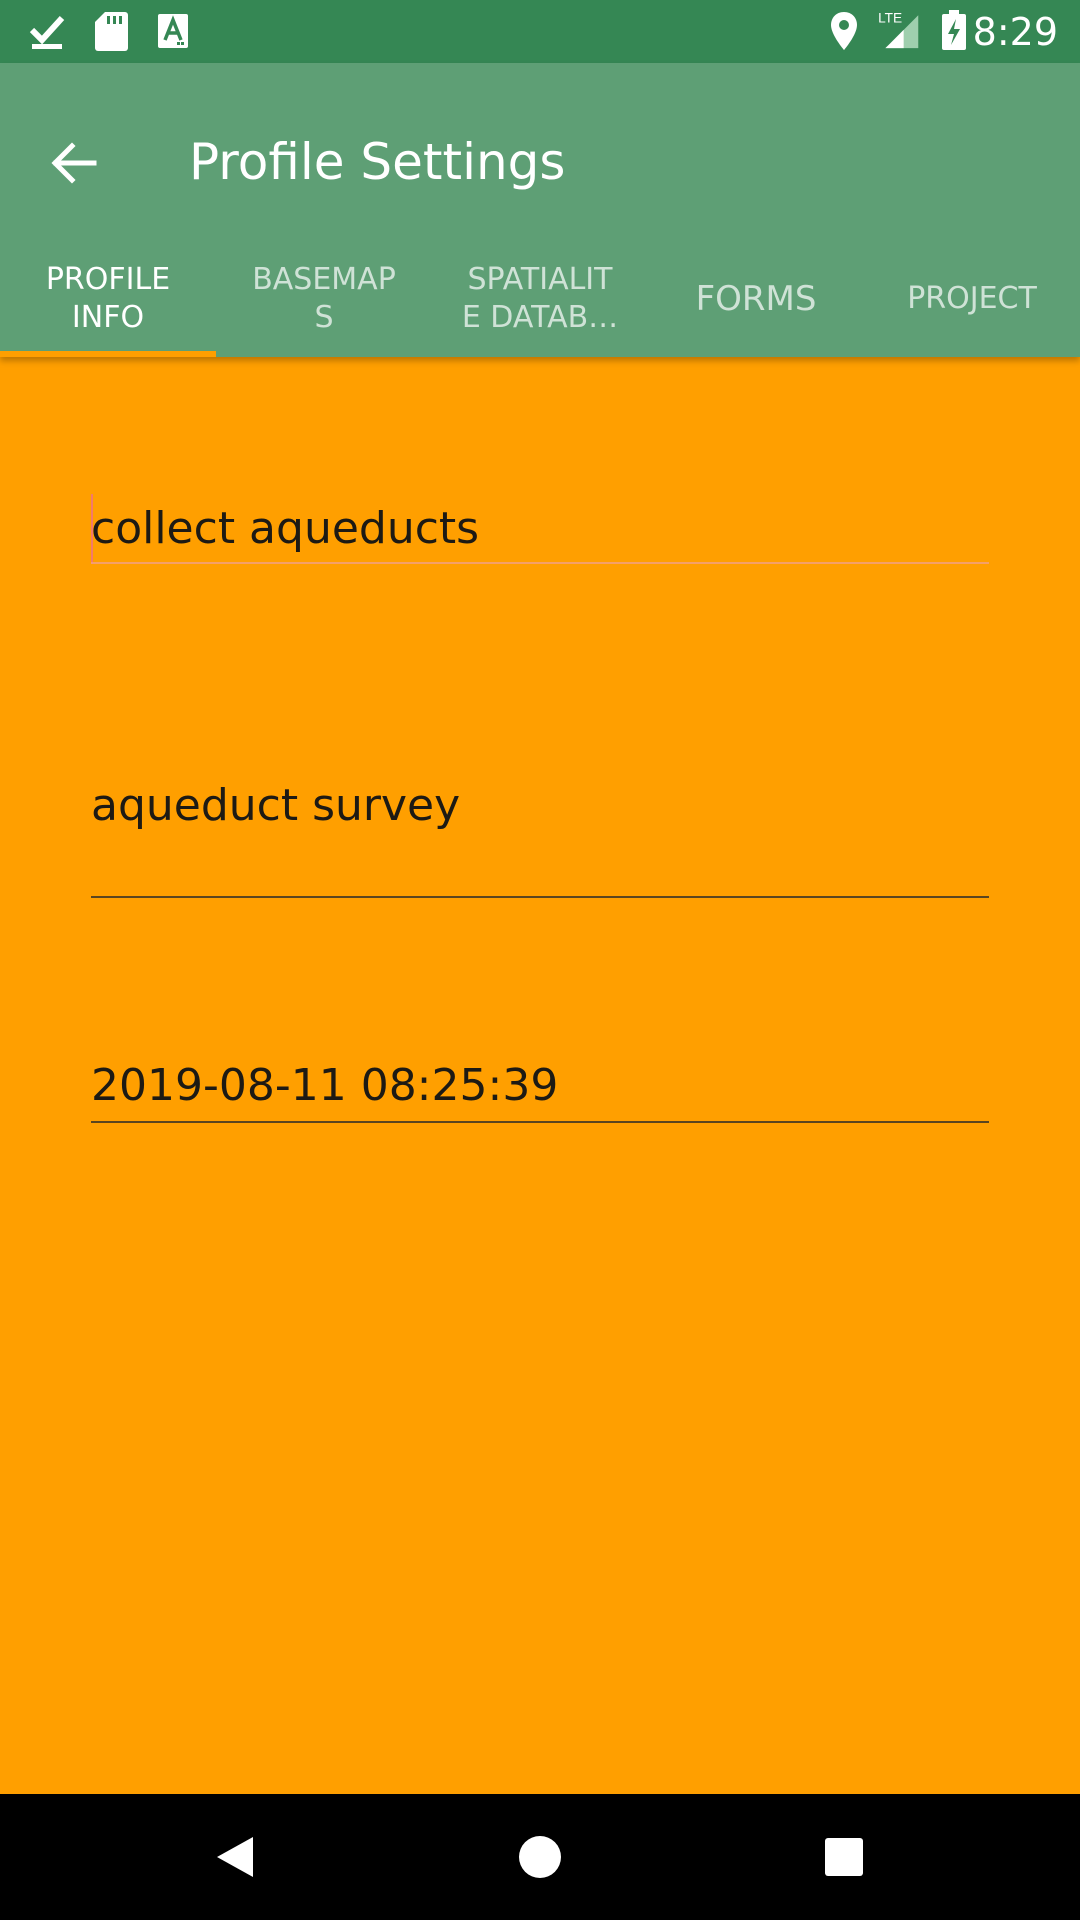 This screenshot has height=1920, width=1080. I want to click on tab-label-line1: BASEMAP, so click(324, 279).